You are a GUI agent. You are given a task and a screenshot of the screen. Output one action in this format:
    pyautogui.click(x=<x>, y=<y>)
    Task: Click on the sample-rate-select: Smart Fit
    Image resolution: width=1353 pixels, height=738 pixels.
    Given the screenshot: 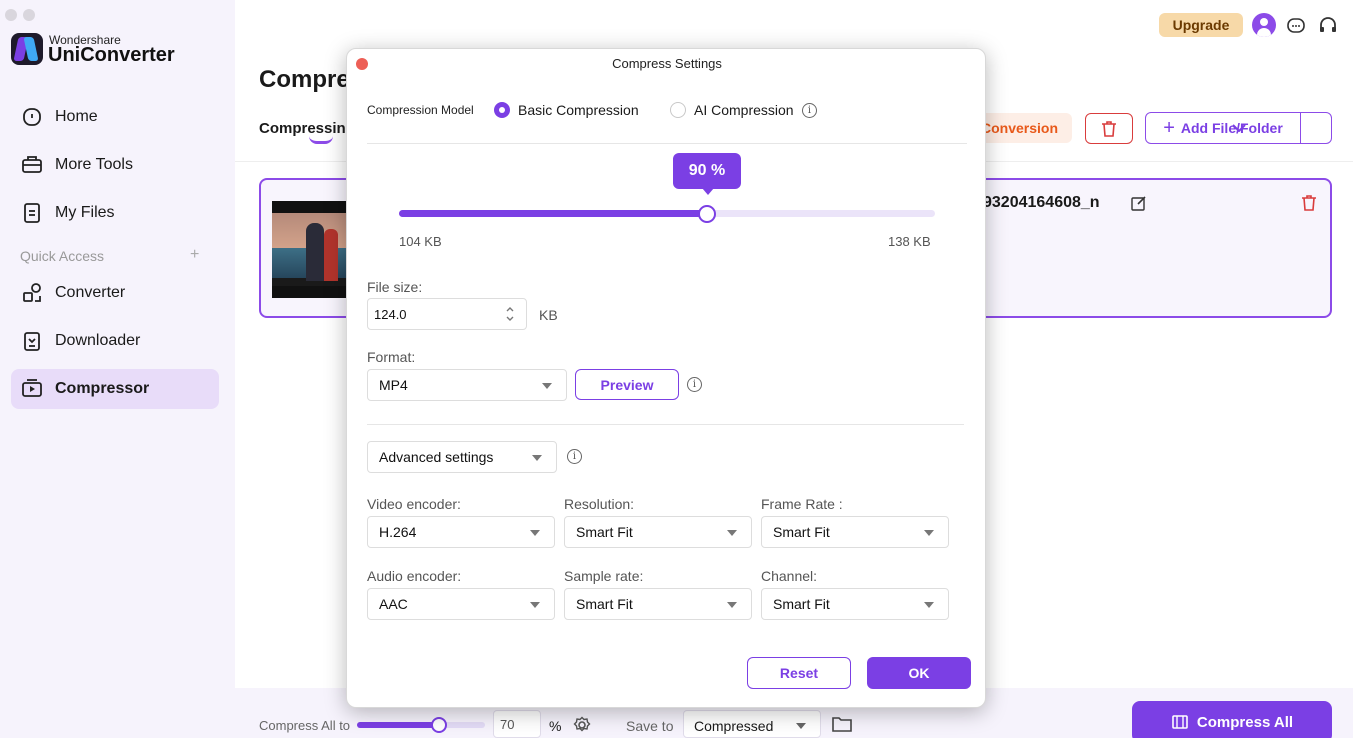 What is the action you would take?
    pyautogui.click(x=658, y=604)
    